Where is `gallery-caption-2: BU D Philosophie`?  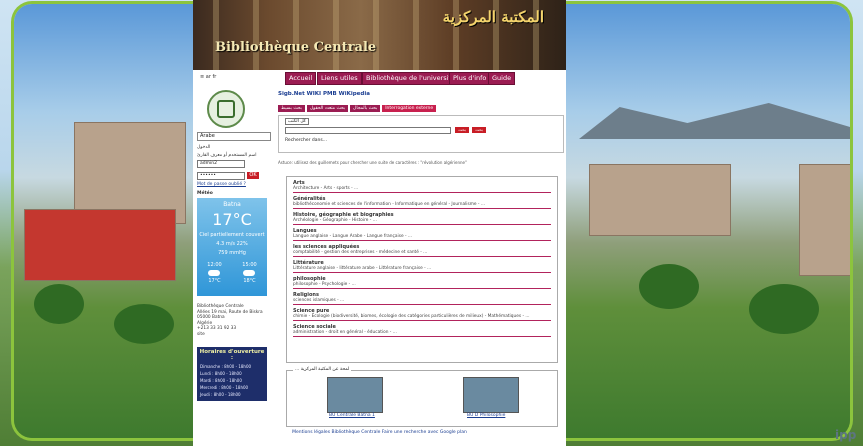 gallery-caption-2: BU D Philosophie is located at coordinates (486, 415).